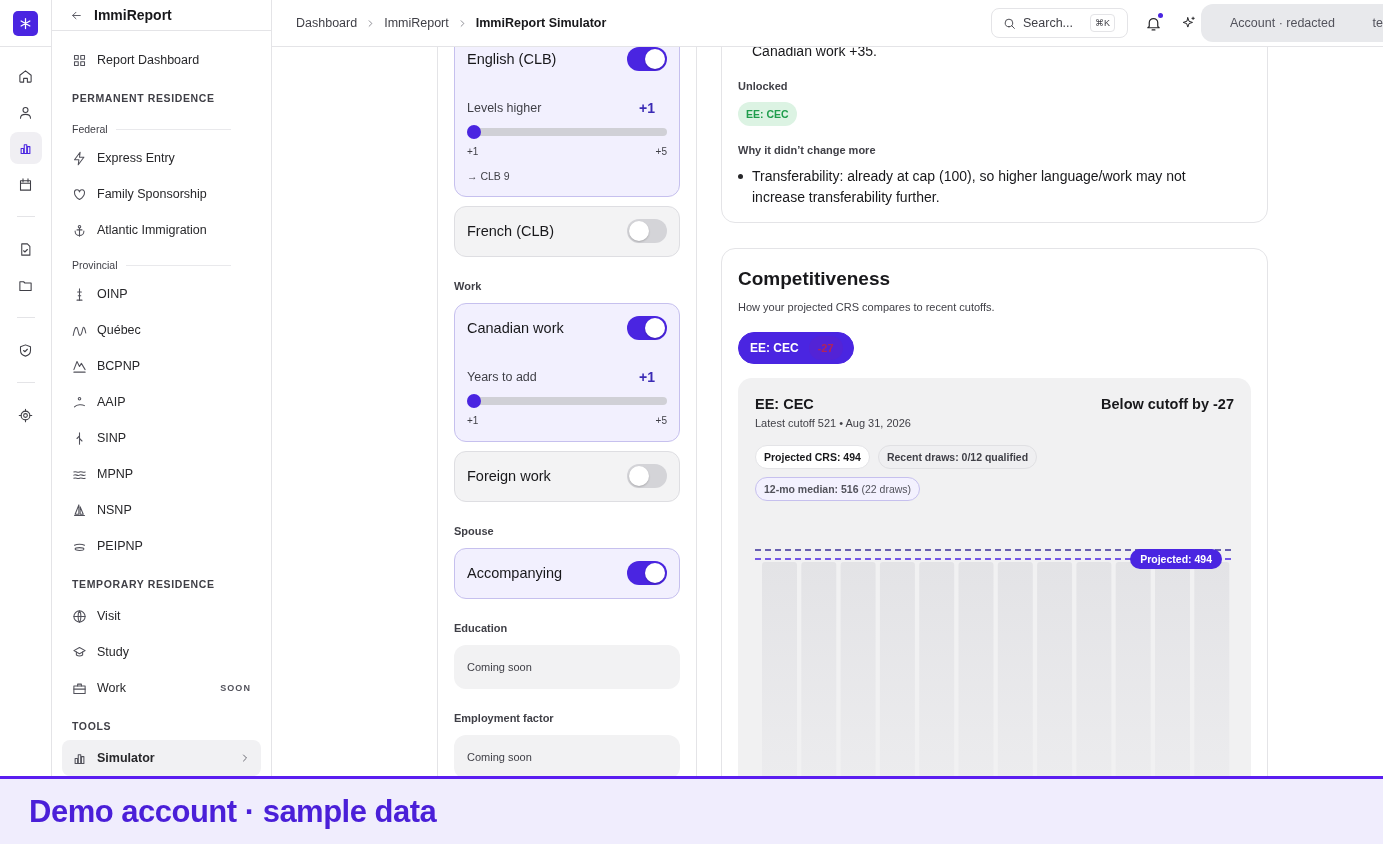 Image resolution: width=1383 pixels, height=844 pixels. What do you see at coordinates (25, 23) in the screenshot?
I see `logo-icon` at bounding box center [25, 23].